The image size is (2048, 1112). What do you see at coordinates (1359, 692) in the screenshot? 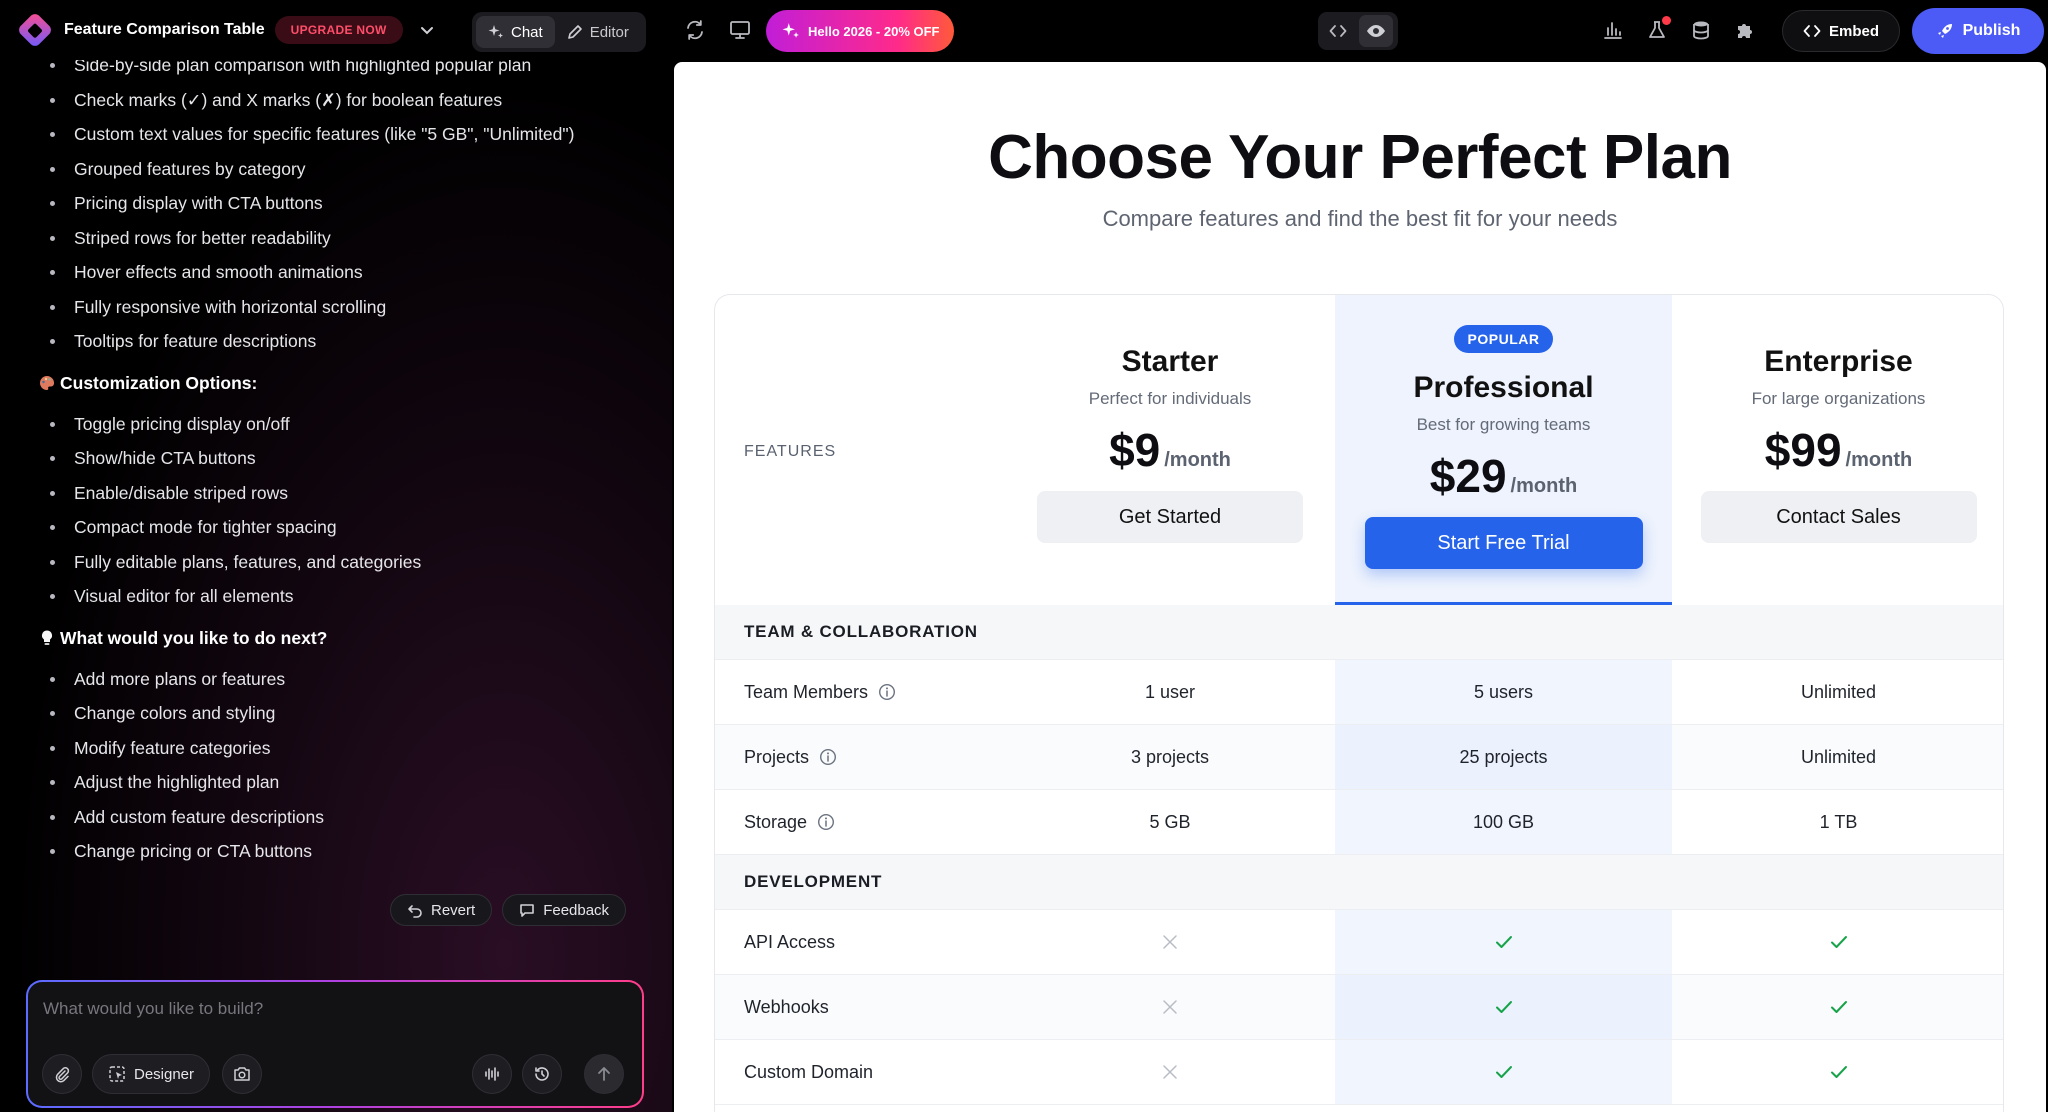
I see `table-row: Team Members 1 user 5 users Unlimited` at bounding box center [1359, 692].